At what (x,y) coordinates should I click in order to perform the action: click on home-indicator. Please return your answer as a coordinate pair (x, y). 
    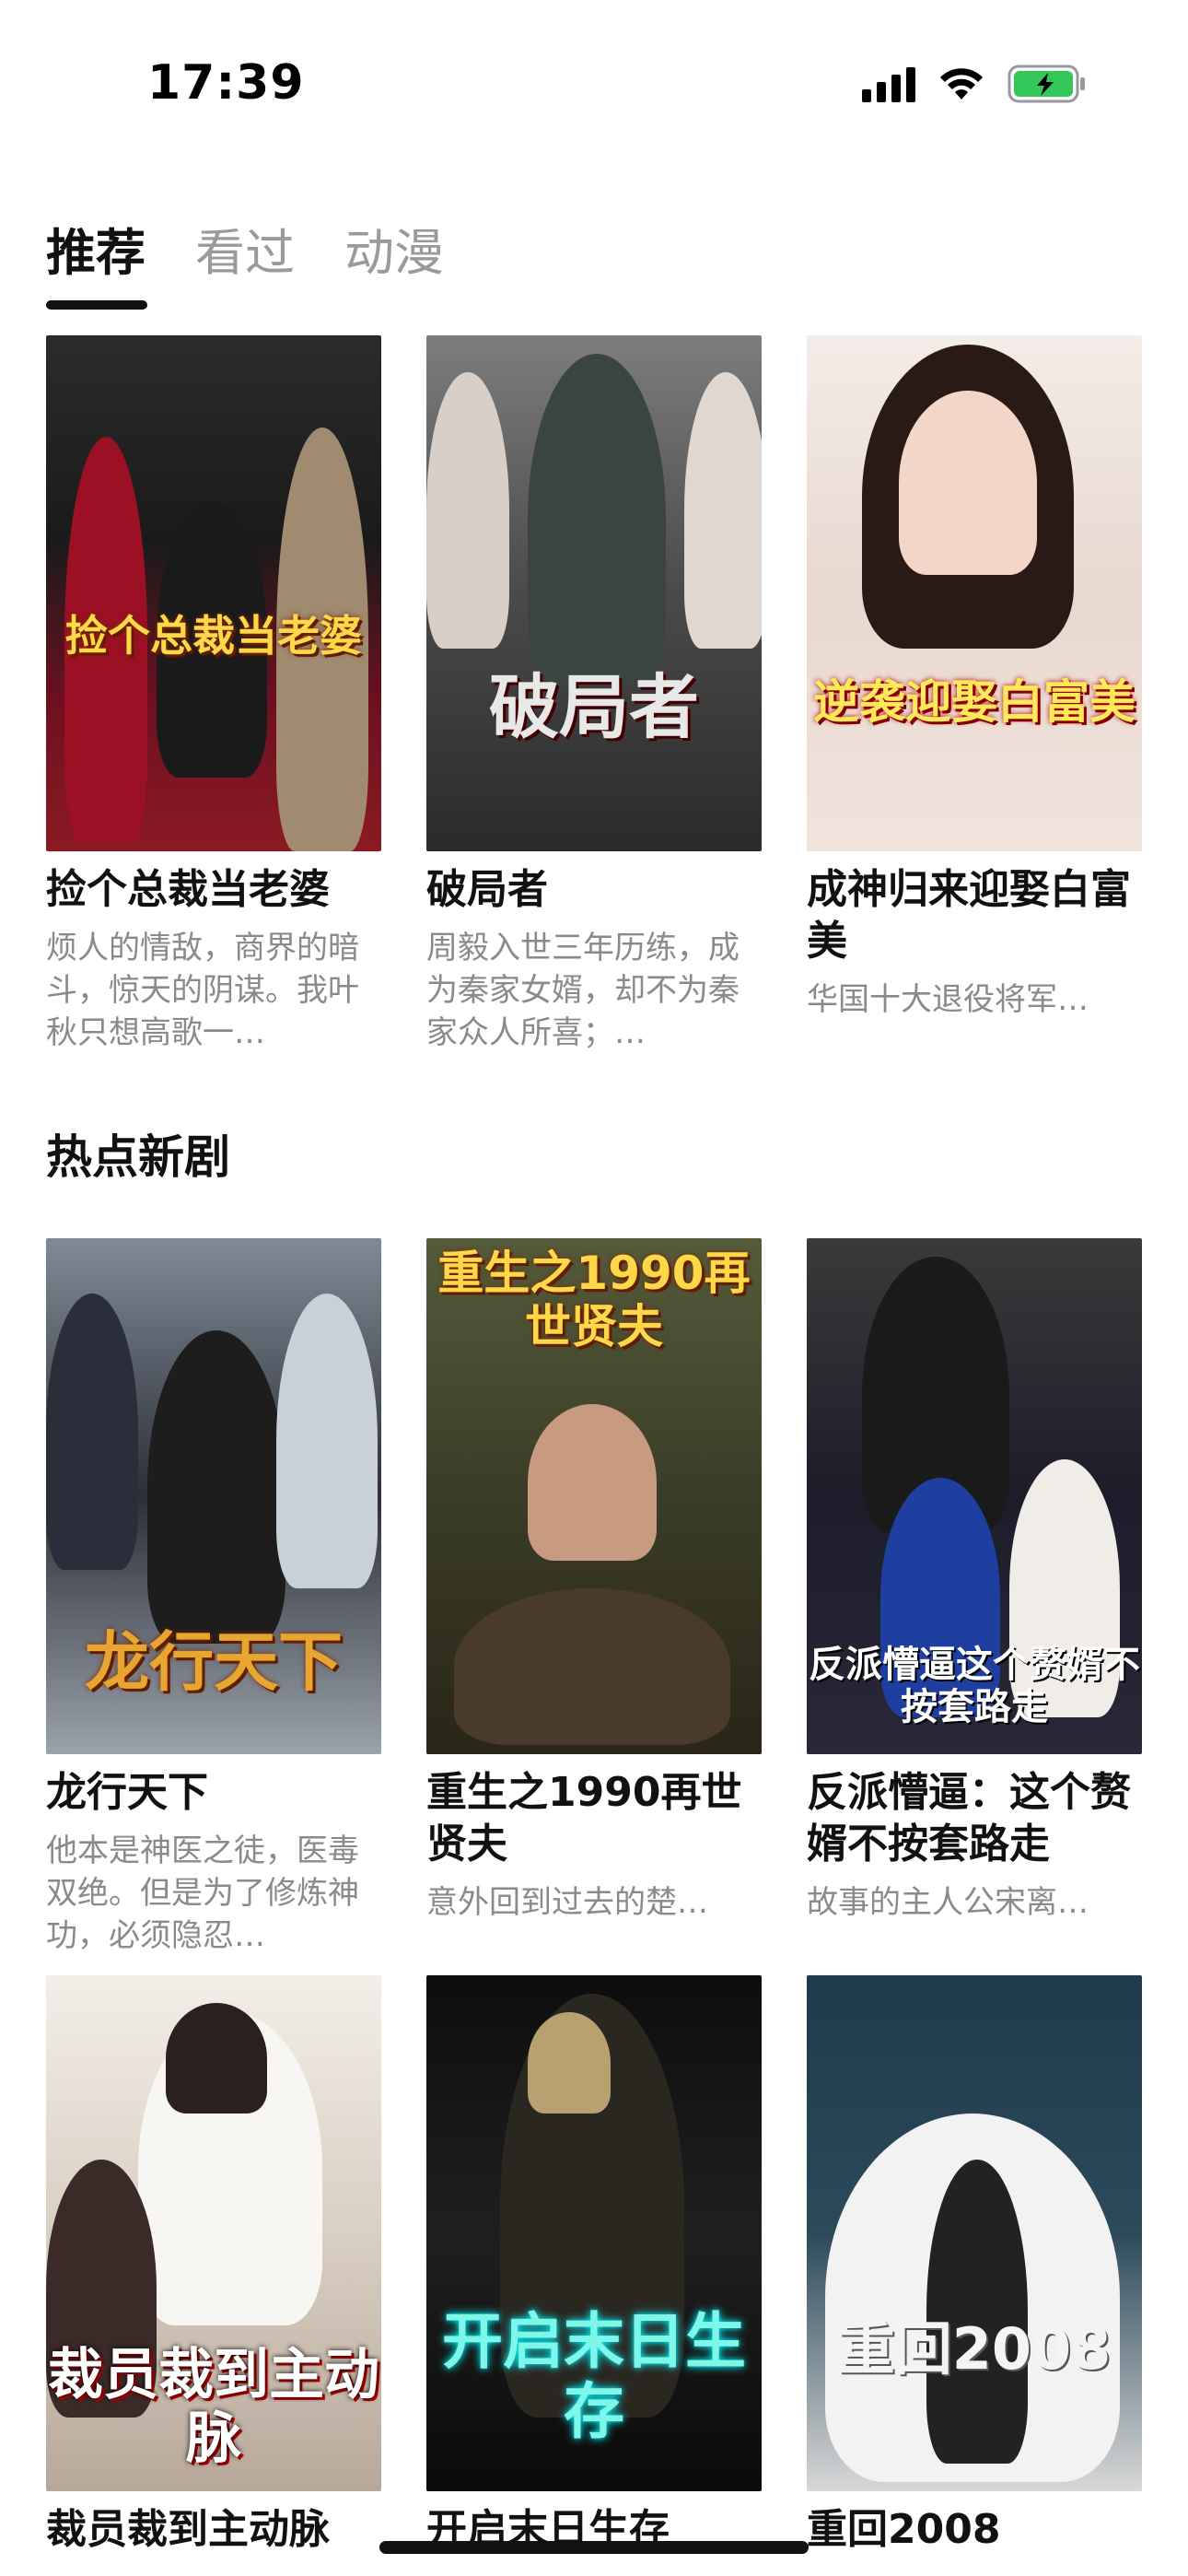
    Looking at the image, I should click on (594, 2547).